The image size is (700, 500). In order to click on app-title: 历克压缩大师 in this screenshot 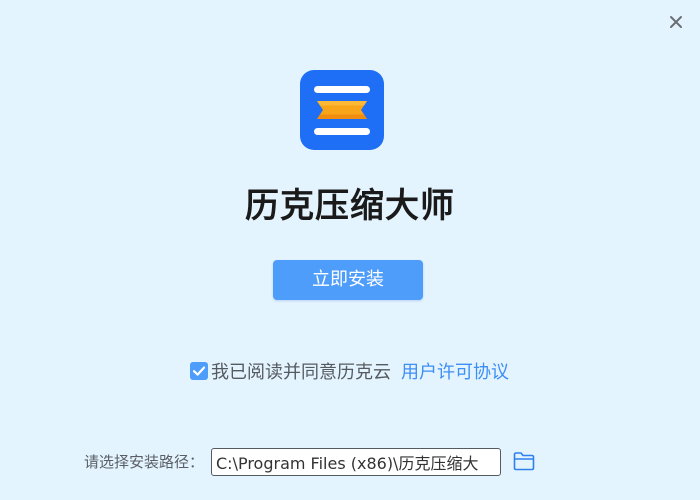, I will do `click(350, 206)`.